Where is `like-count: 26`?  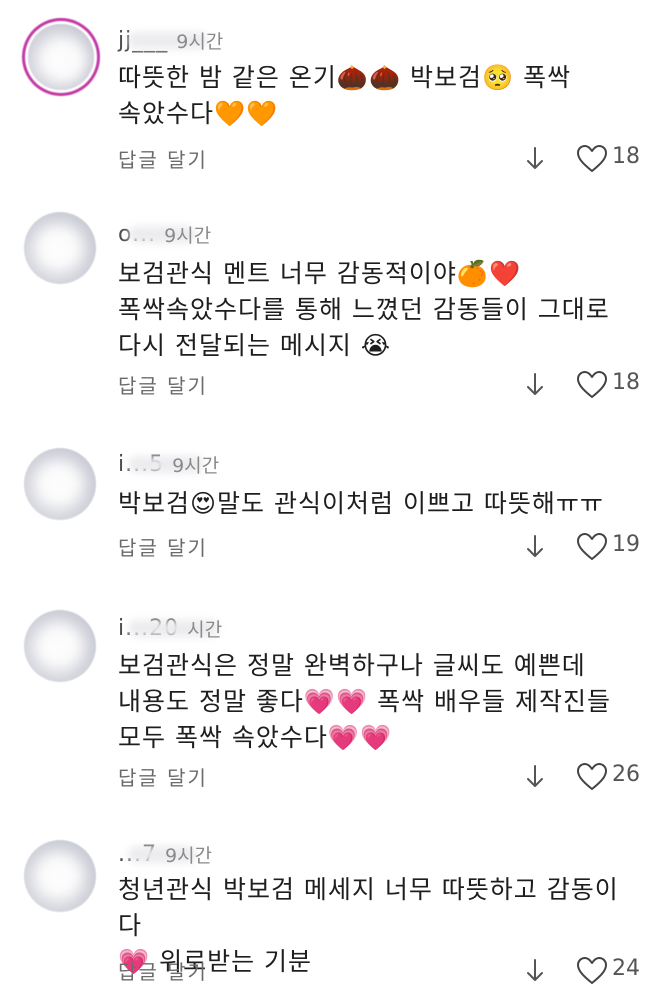
like-count: 26 is located at coordinates (626, 774).